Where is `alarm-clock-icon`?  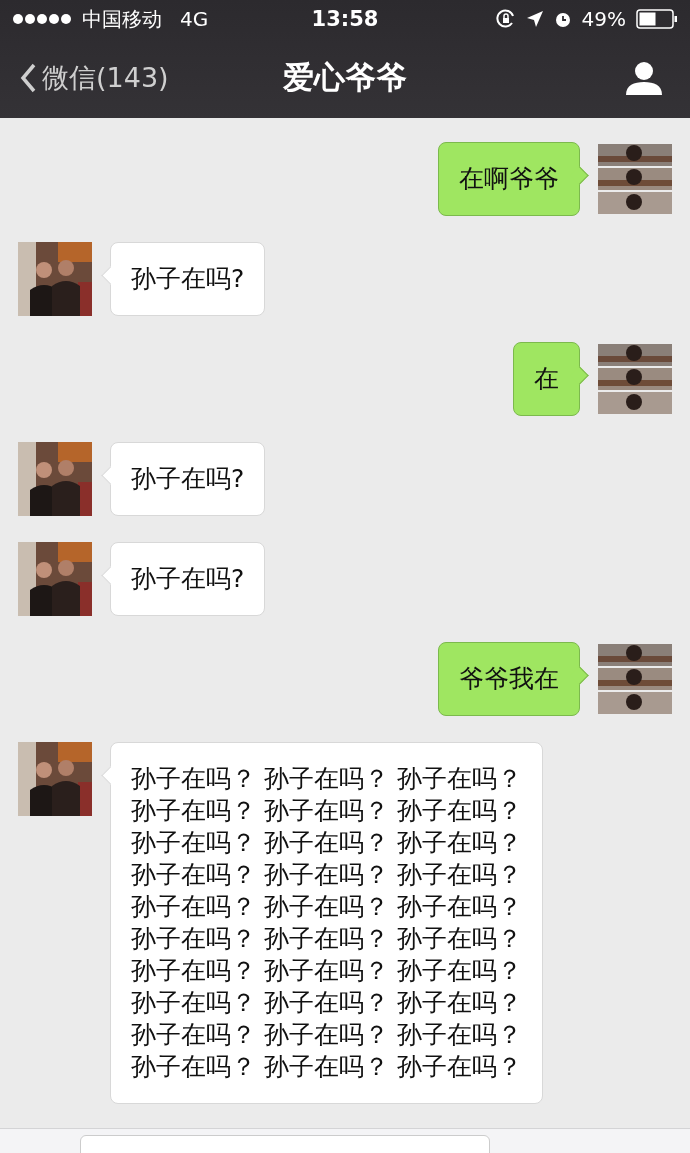 alarm-clock-icon is located at coordinates (562, 19).